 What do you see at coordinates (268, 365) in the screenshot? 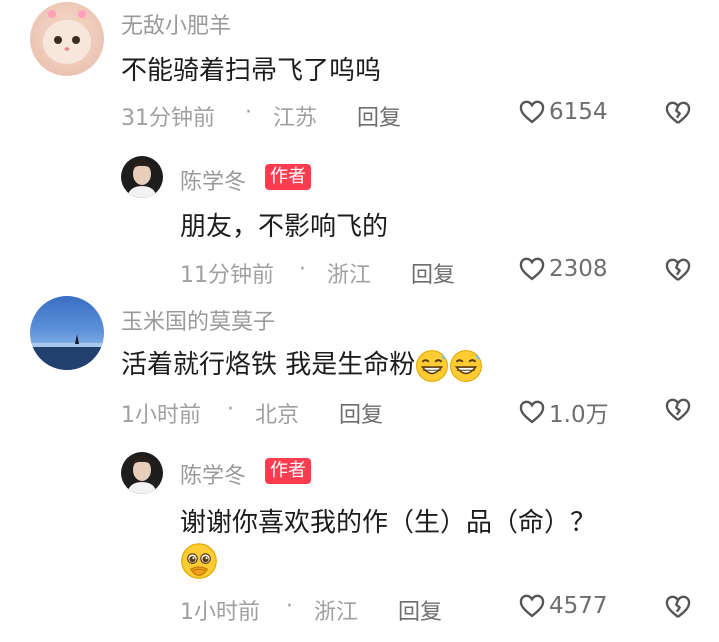
I see `comment-text: 活着就行烙铁 我是生命粉` at bounding box center [268, 365].